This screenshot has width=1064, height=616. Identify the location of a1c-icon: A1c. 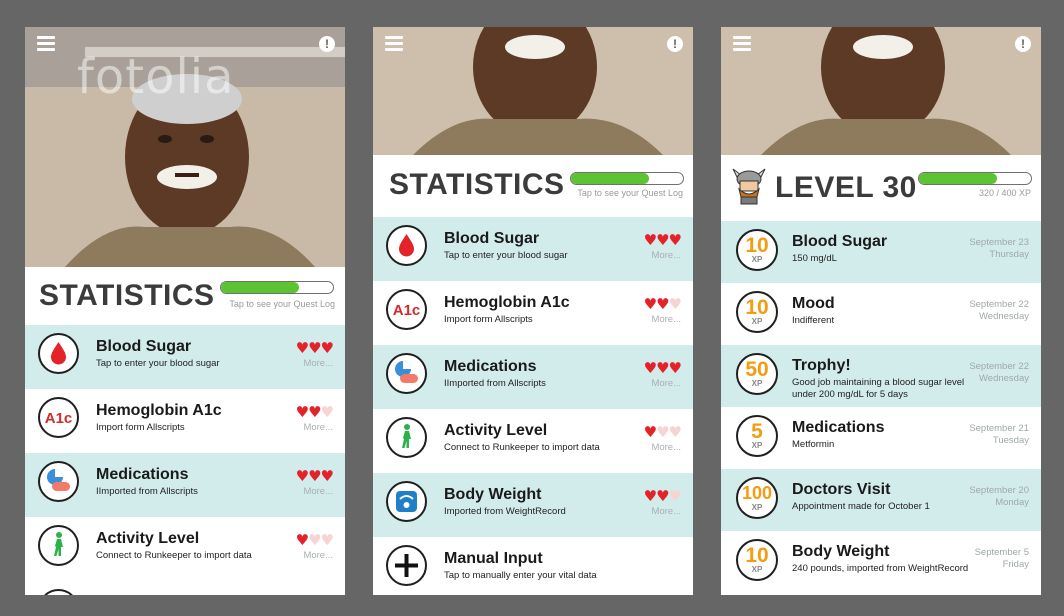
(406, 309).